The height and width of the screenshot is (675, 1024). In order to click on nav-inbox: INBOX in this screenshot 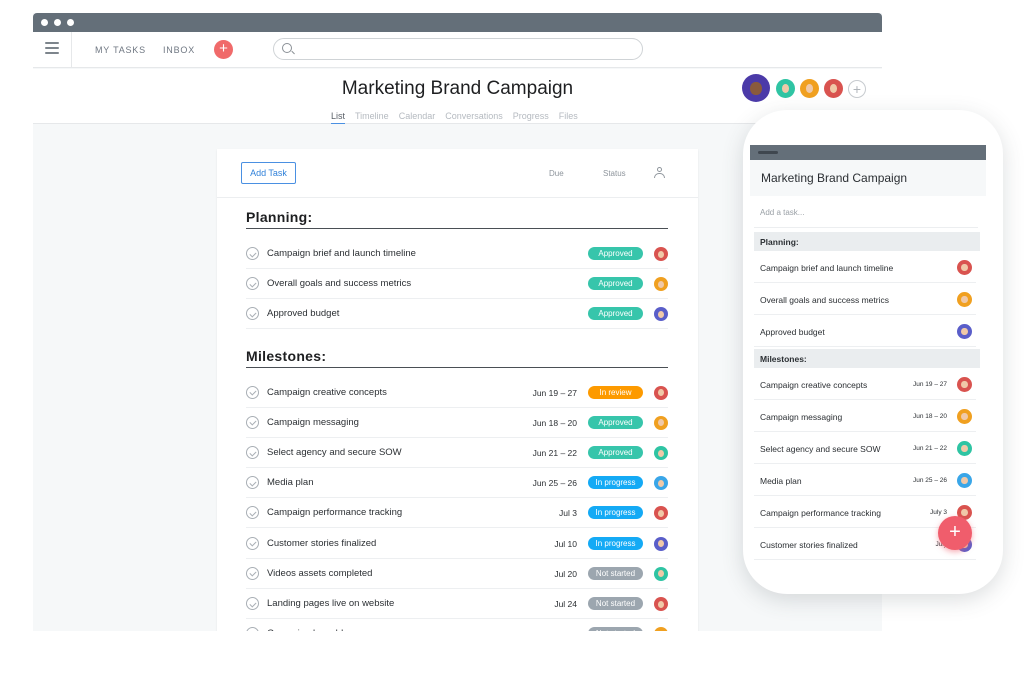, I will do `click(179, 50)`.